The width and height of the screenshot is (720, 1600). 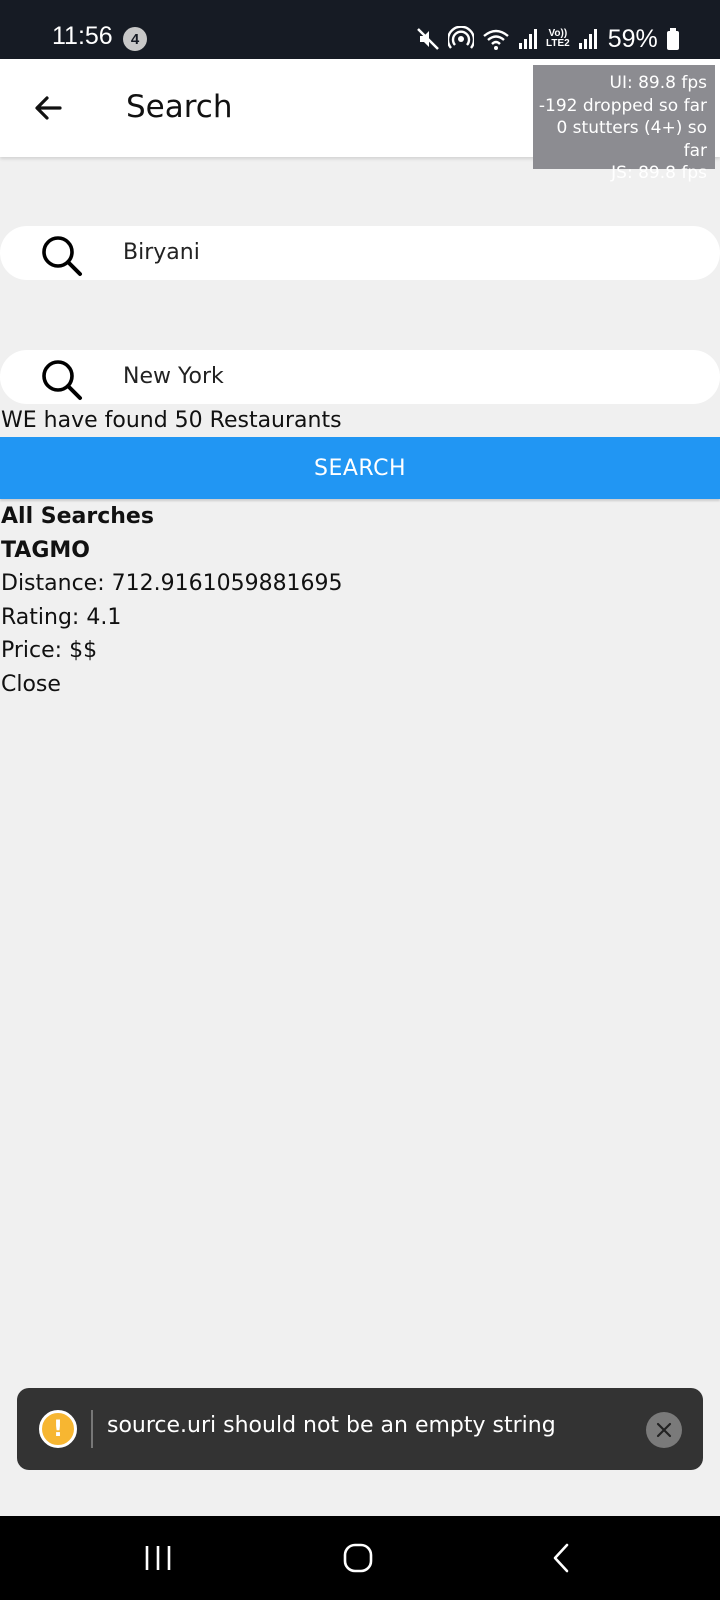 What do you see at coordinates (496, 39) in the screenshot?
I see `wifi-icon` at bounding box center [496, 39].